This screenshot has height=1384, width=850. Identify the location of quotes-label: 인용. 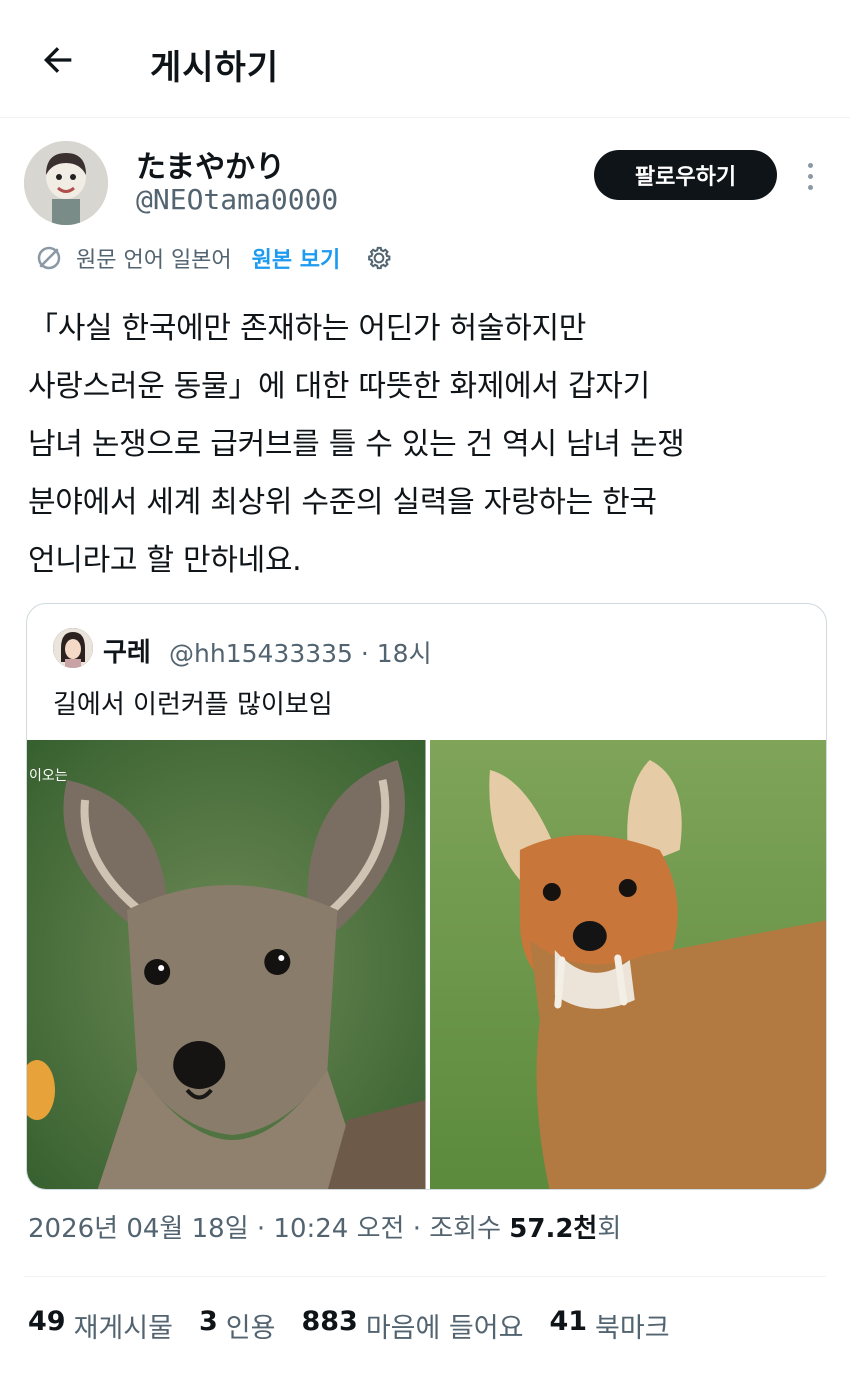
(250, 1328).